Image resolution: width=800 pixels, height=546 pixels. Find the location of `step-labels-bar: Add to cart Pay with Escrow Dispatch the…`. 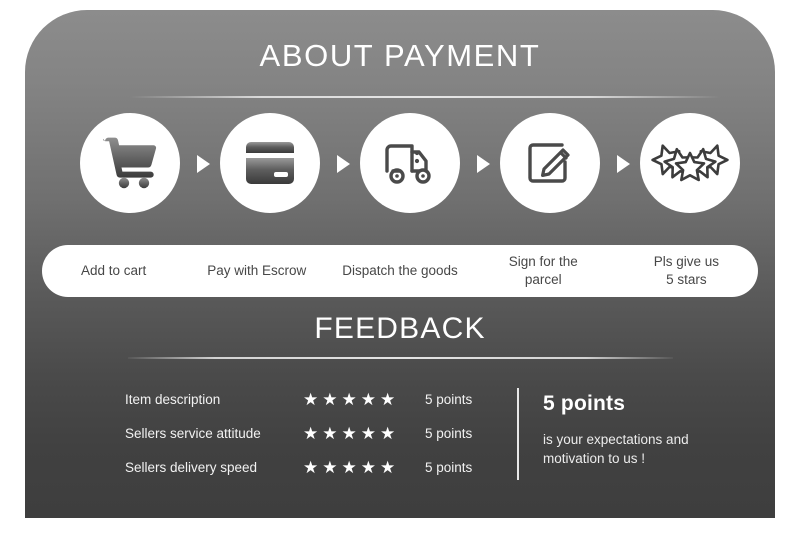

step-labels-bar: Add to cart Pay with Escrow Dispatch the… is located at coordinates (400, 271).